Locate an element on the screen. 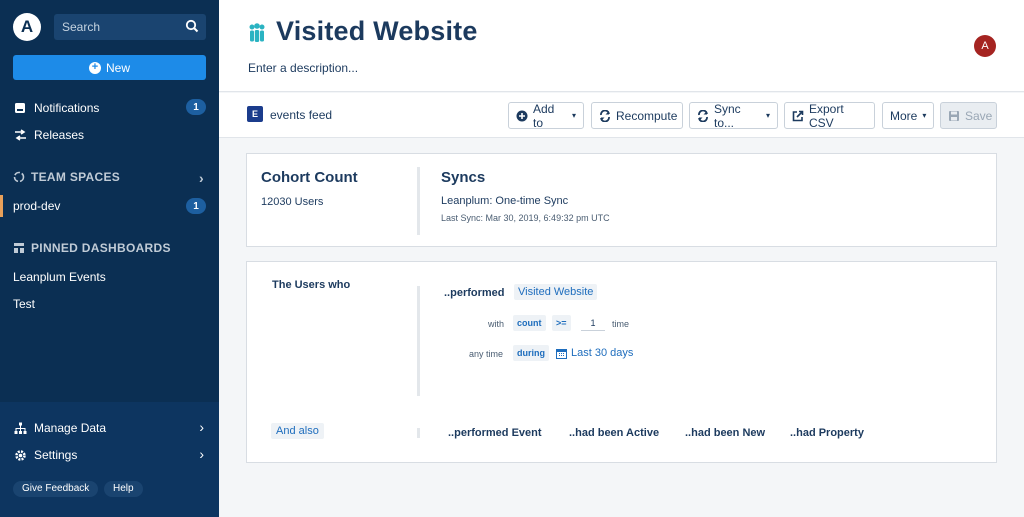  recompute-button: Recompute is located at coordinates (637, 115).